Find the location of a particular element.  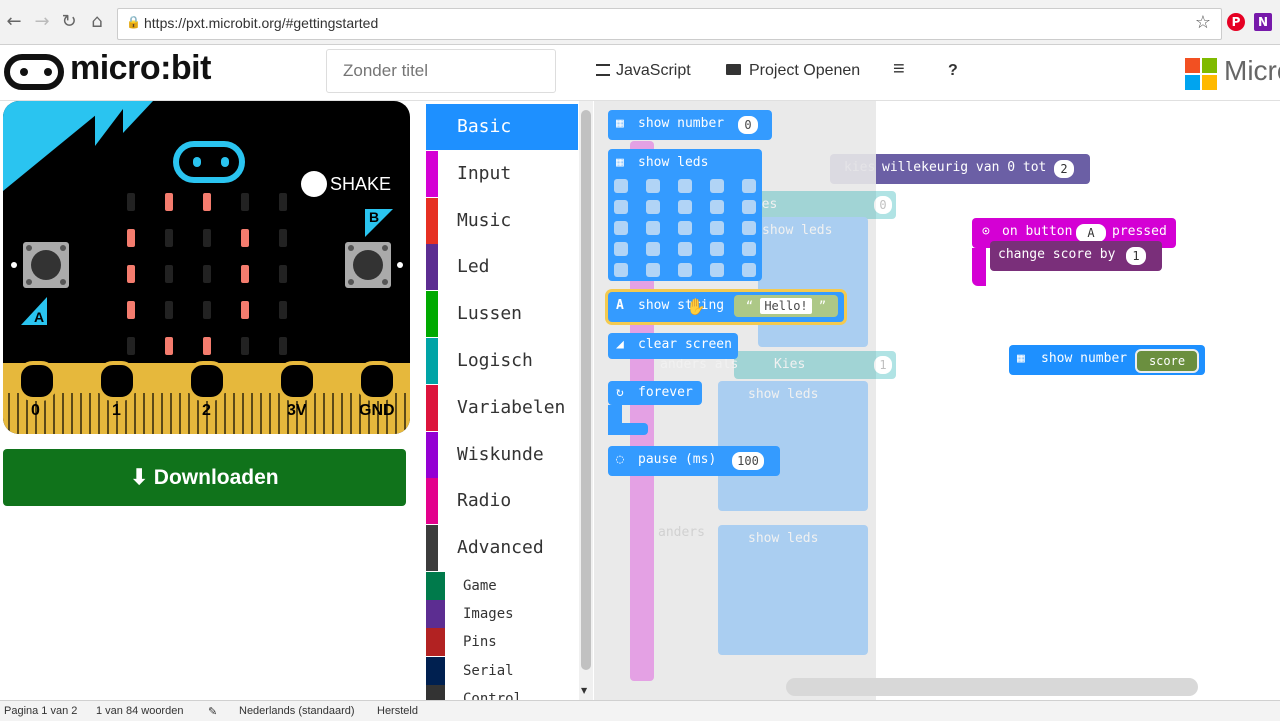

subcategory-images: Images is located at coordinates (502, 614).